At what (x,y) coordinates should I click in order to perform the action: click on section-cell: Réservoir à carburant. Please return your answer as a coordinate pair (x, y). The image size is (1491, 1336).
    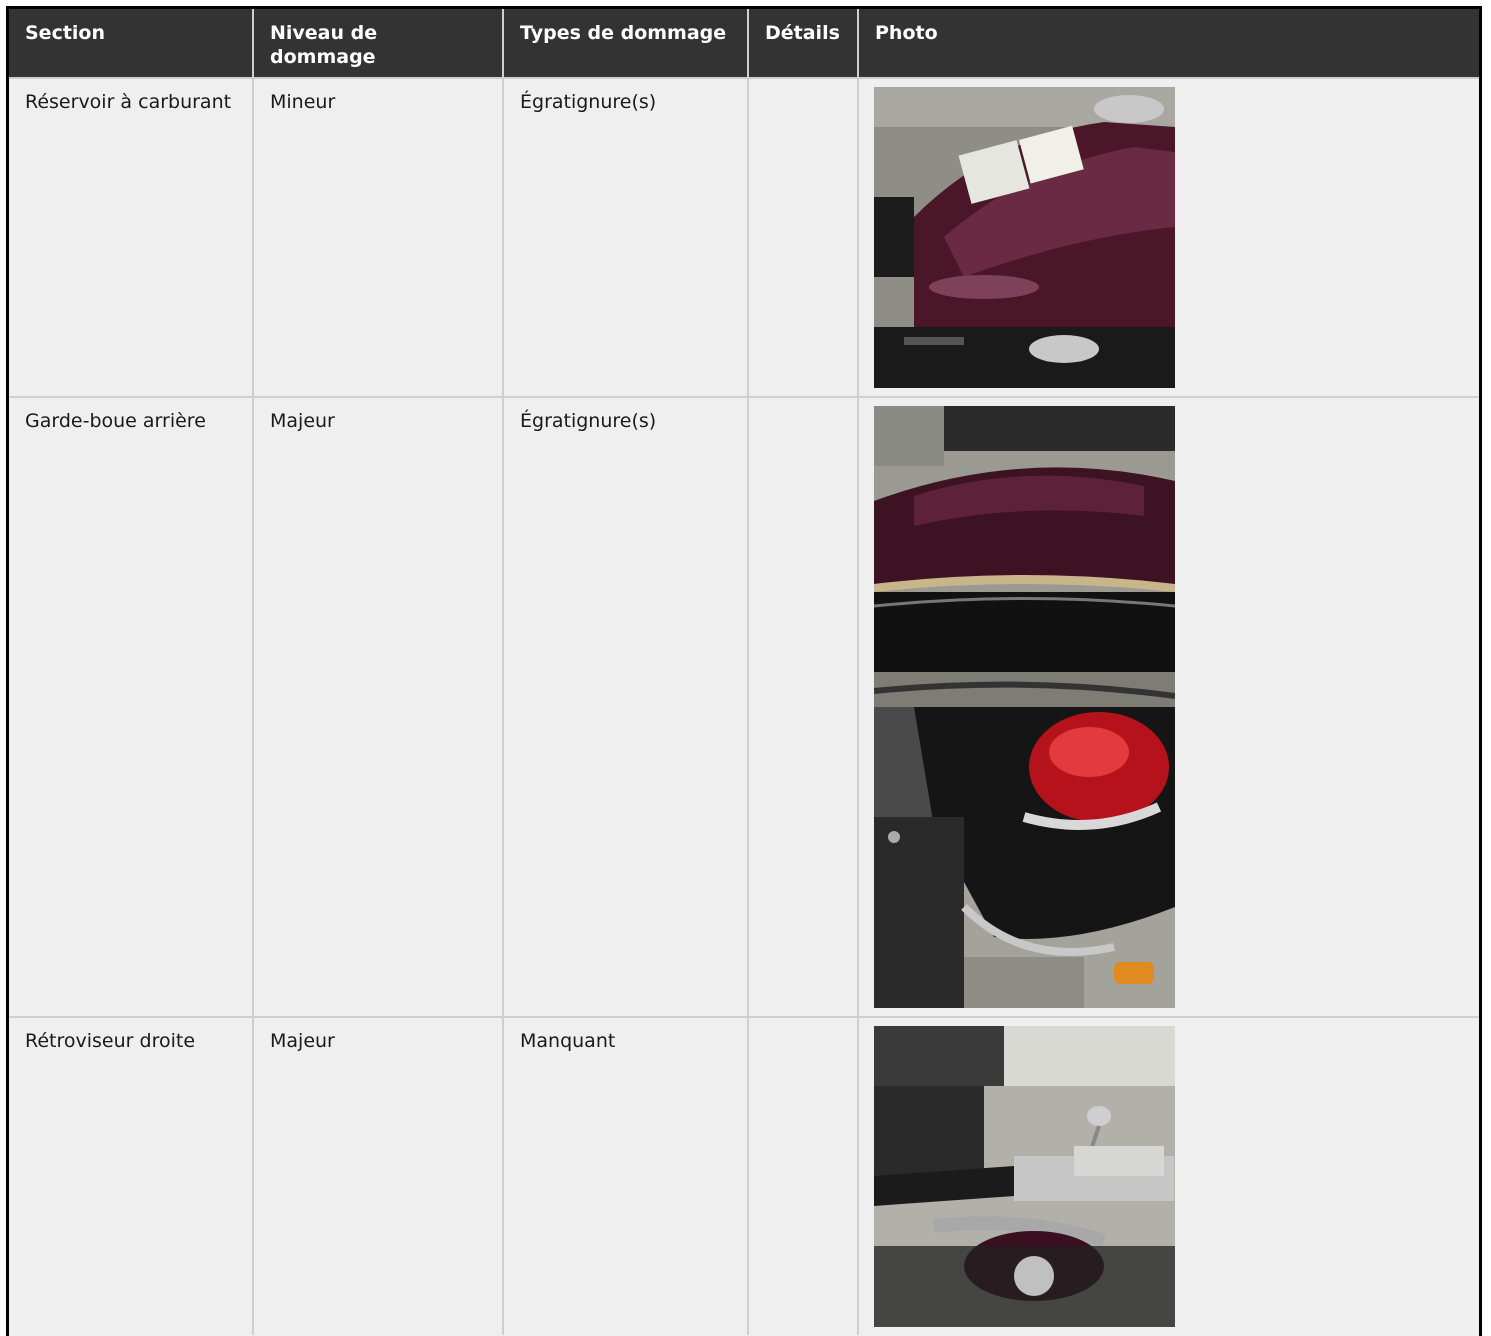
    Looking at the image, I should click on (131, 237).